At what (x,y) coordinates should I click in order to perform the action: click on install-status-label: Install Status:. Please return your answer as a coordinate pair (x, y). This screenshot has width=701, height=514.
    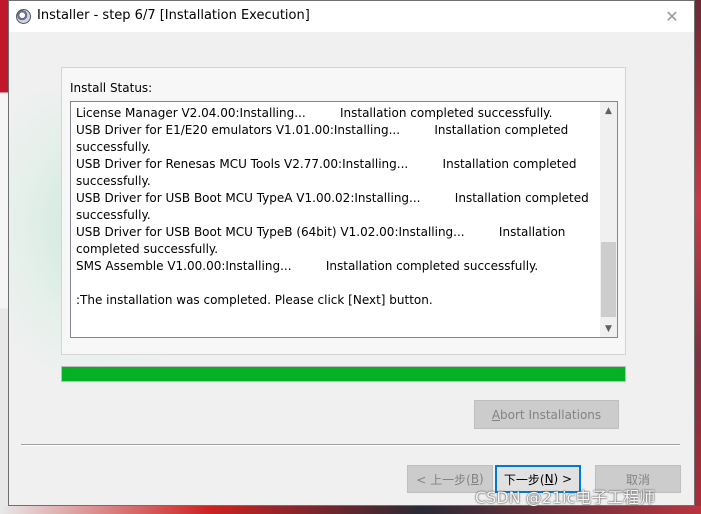
    Looking at the image, I should click on (111, 88).